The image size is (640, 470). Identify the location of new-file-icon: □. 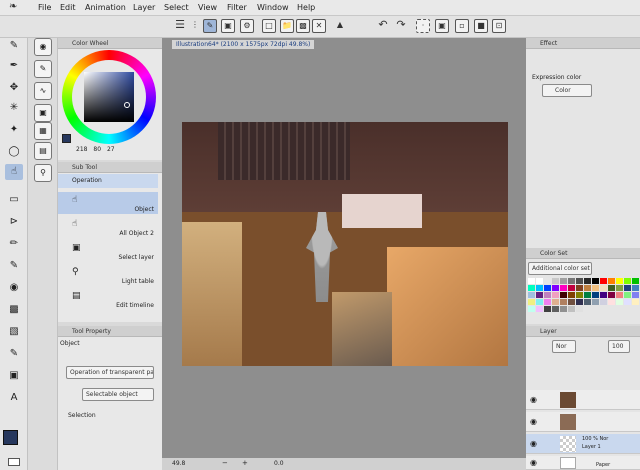
(269, 26).